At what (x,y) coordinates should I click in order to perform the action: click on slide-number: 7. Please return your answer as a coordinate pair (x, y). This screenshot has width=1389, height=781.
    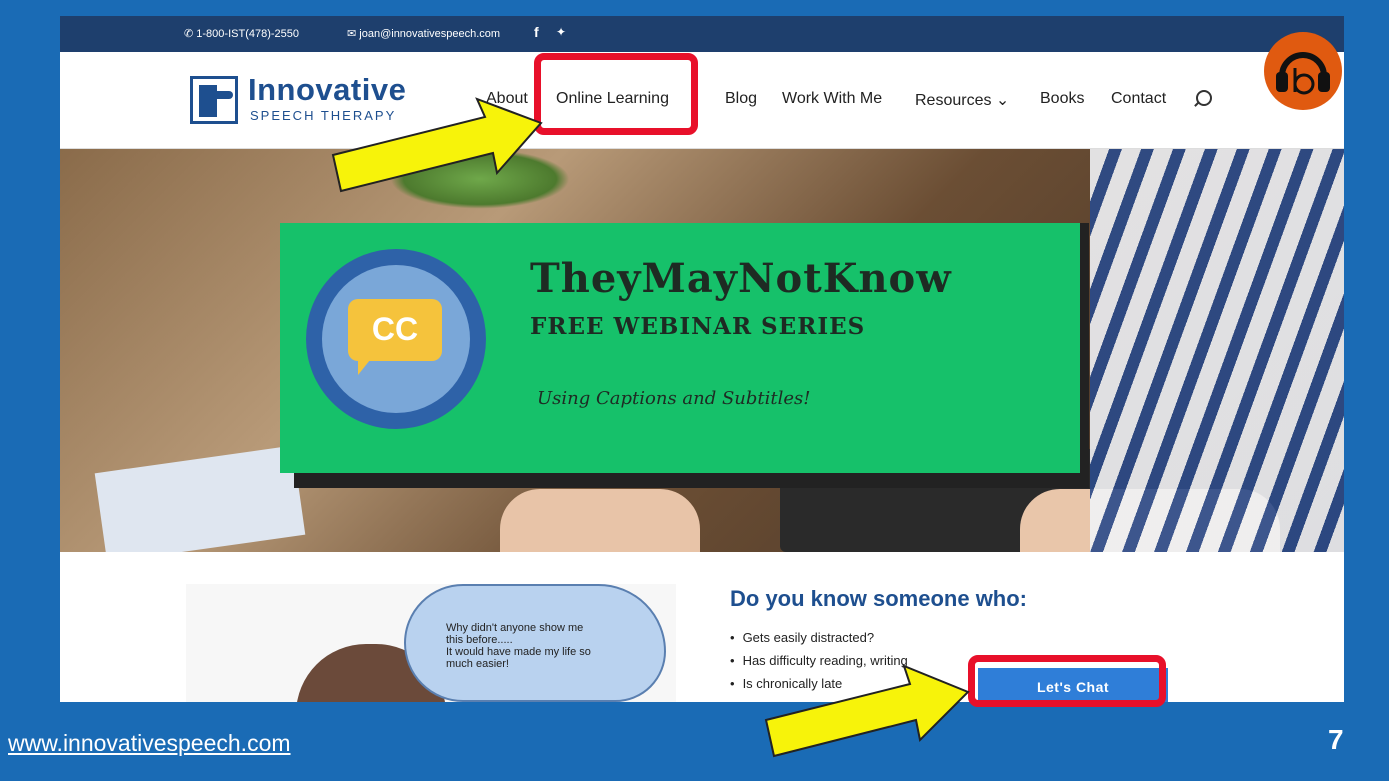
    Looking at the image, I should click on (1336, 739).